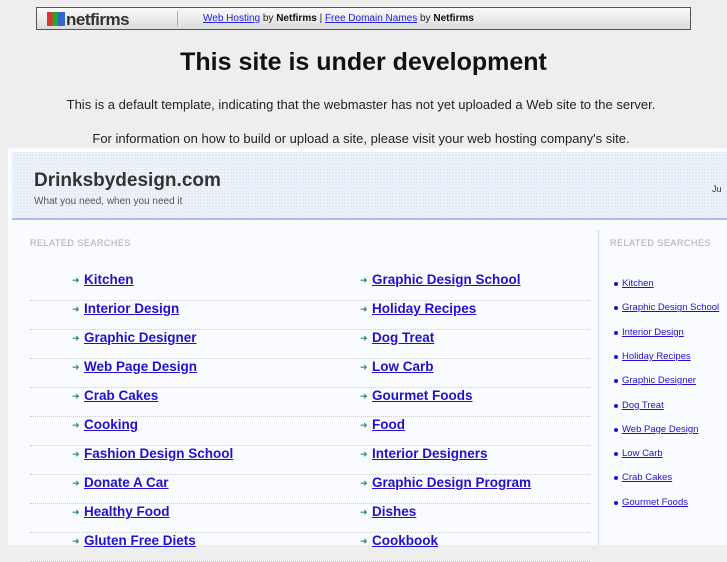 Image resolution: width=727 pixels, height=562 pixels. Describe the element at coordinates (177, 18) in the screenshot. I see `divider` at that location.